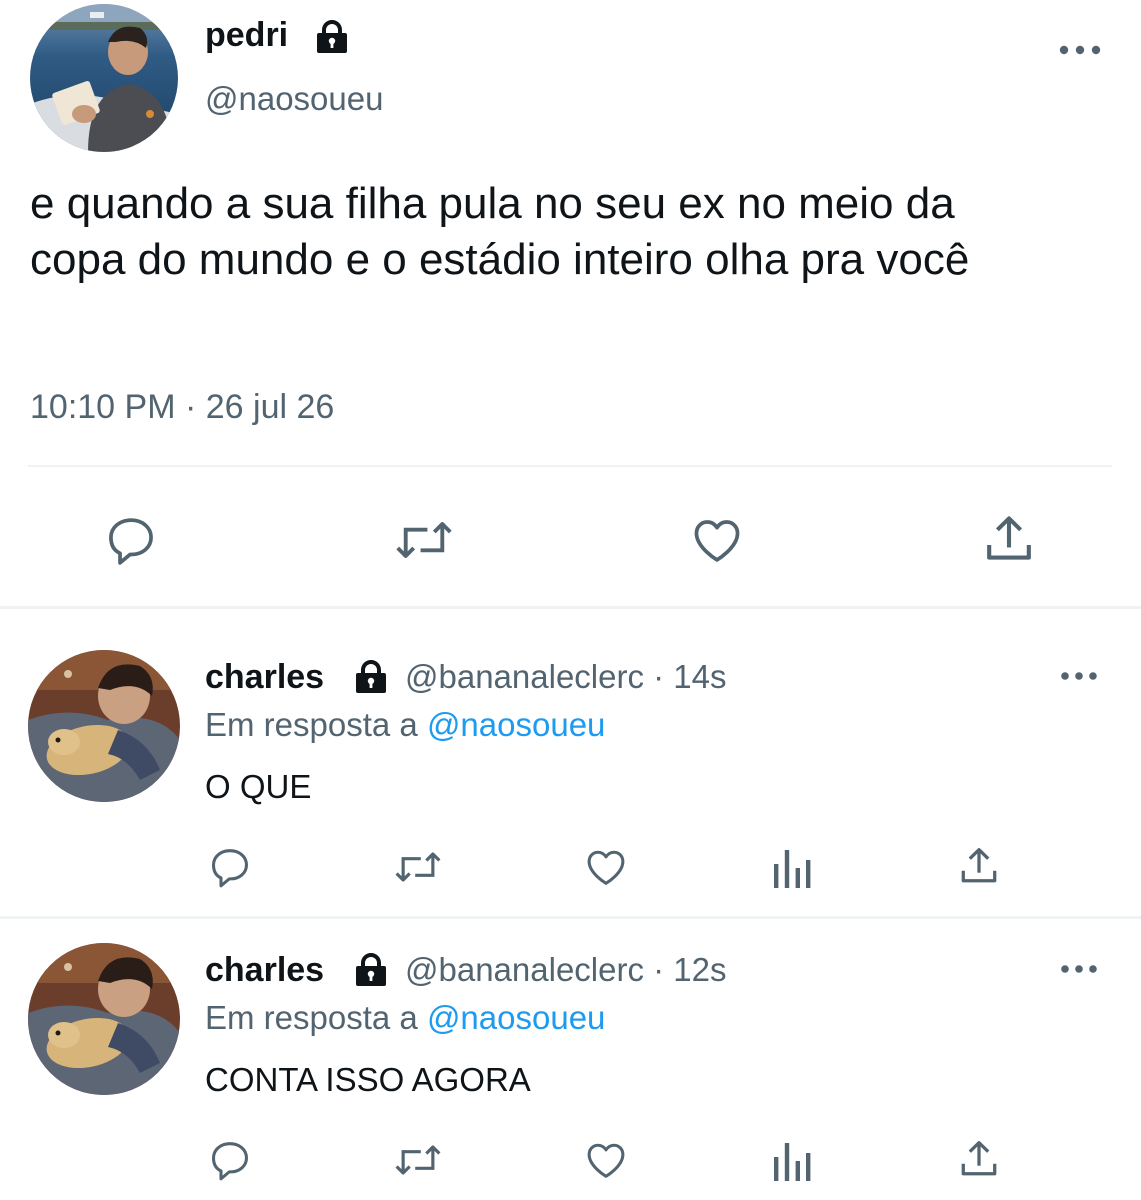 The height and width of the screenshot is (1200, 1141). What do you see at coordinates (258, 786) in the screenshot?
I see `tweet-text: O QUE` at bounding box center [258, 786].